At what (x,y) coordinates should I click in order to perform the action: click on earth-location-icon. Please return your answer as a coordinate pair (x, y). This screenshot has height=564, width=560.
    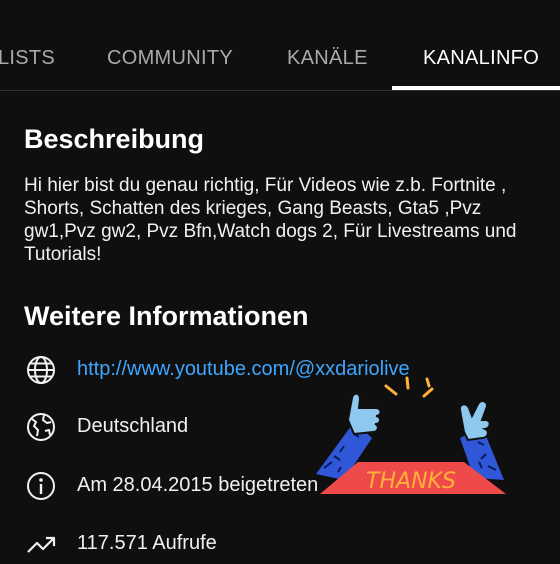
    Looking at the image, I should click on (41, 427).